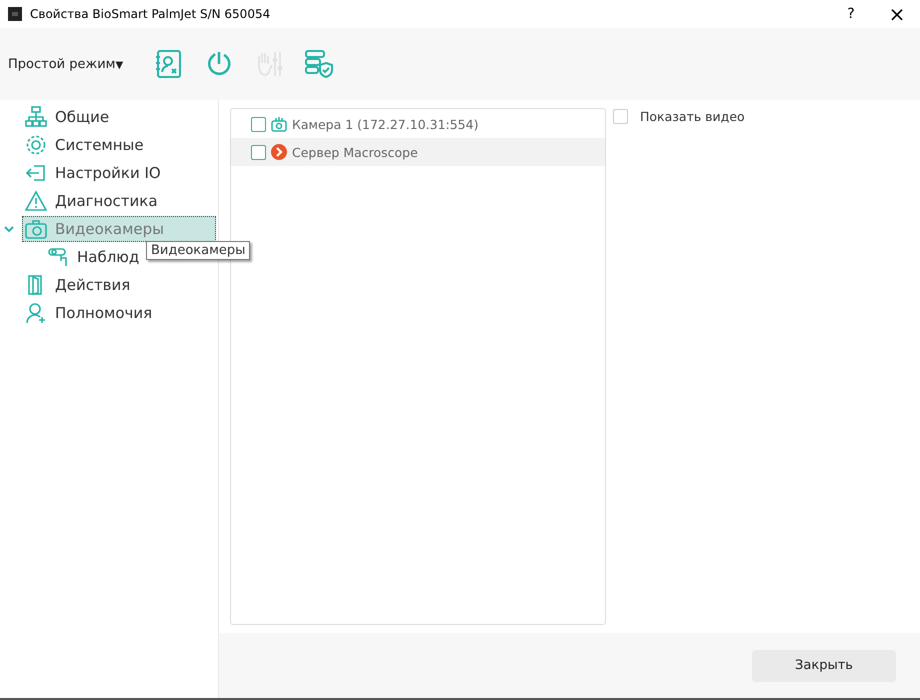 The height and width of the screenshot is (700, 920). What do you see at coordinates (418, 152) in the screenshot?
I see `device-row: Сервер Macroscope` at bounding box center [418, 152].